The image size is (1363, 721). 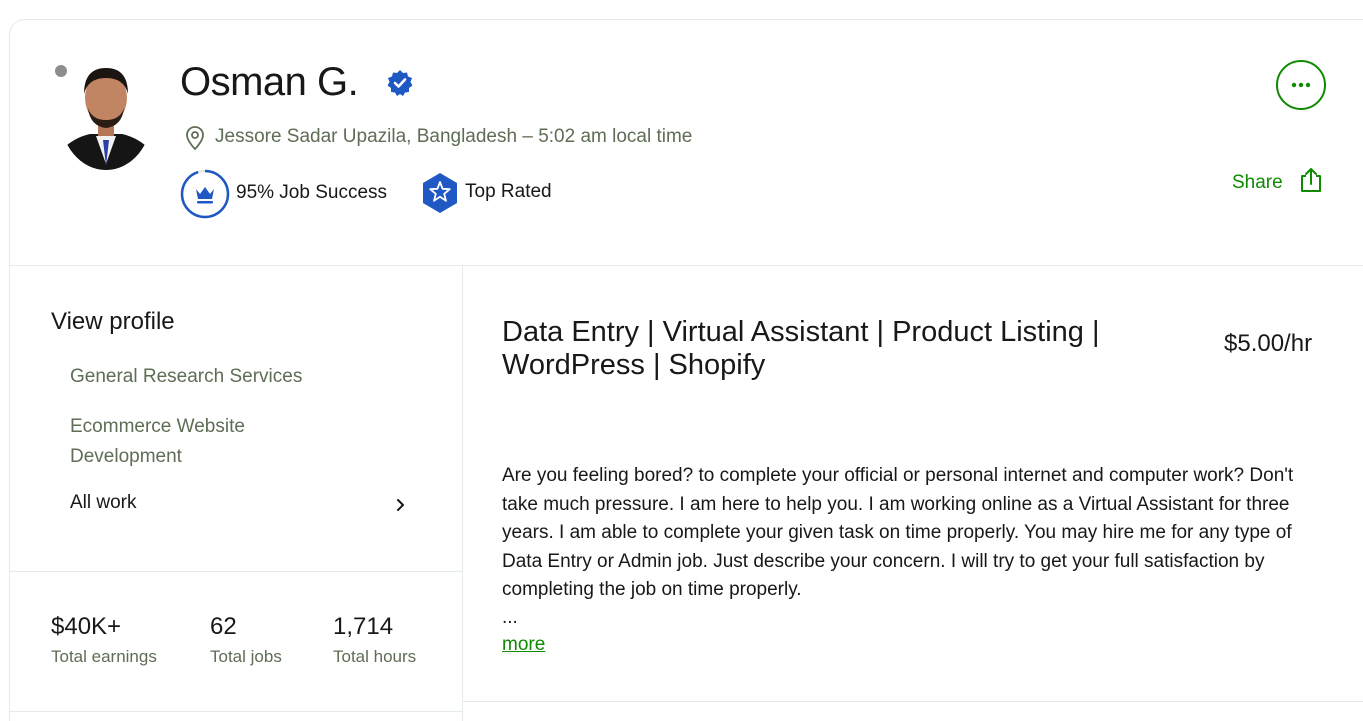 What do you see at coordinates (508, 191) in the screenshot?
I see `top-rated-badge: Top Rated` at bounding box center [508, 191].